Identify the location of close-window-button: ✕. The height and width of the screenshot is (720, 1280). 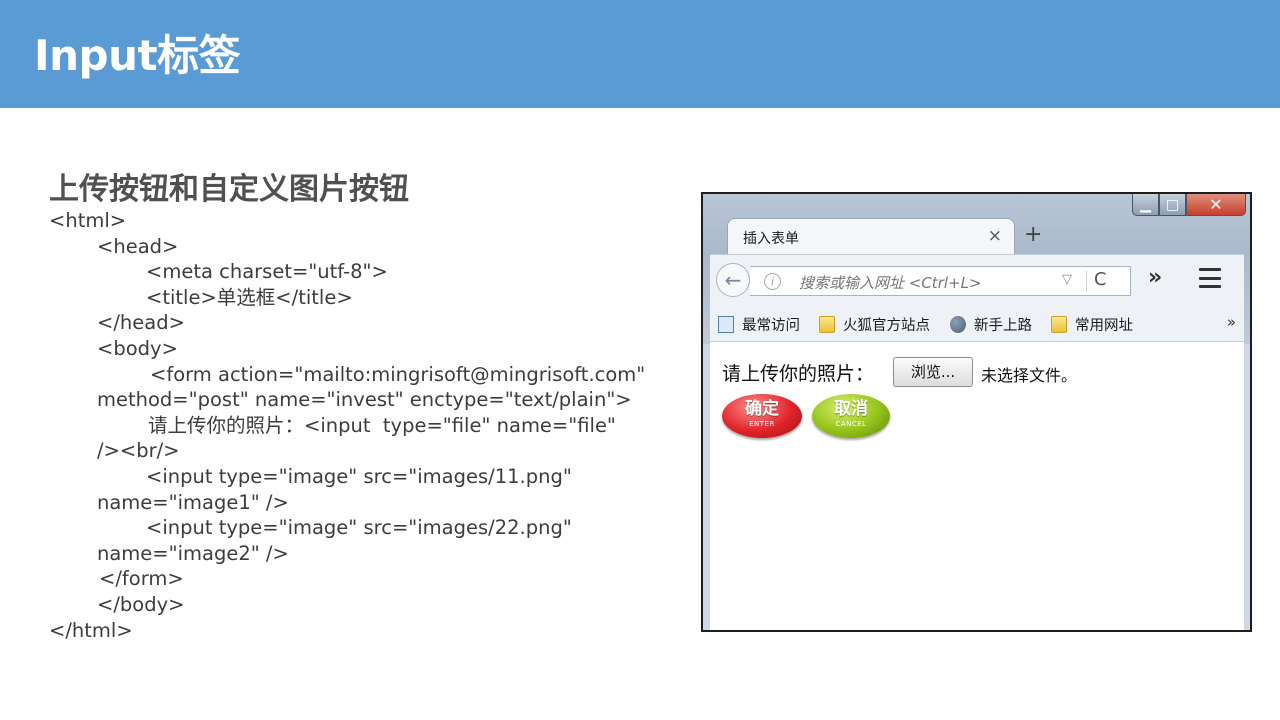
(1216, 205).